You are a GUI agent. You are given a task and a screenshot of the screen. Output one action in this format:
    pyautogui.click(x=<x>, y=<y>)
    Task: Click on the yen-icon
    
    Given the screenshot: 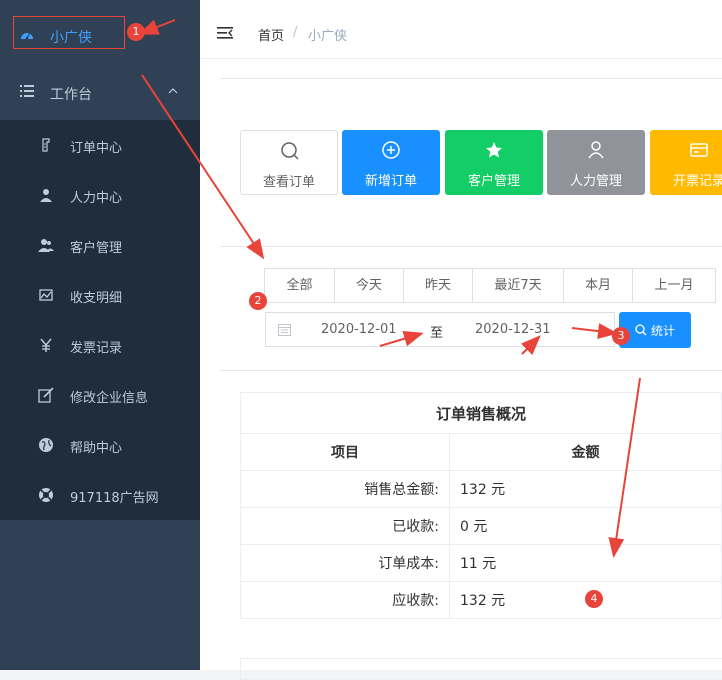 What is the action you would take?
    pyautogui.click(x=46, y=345)
    